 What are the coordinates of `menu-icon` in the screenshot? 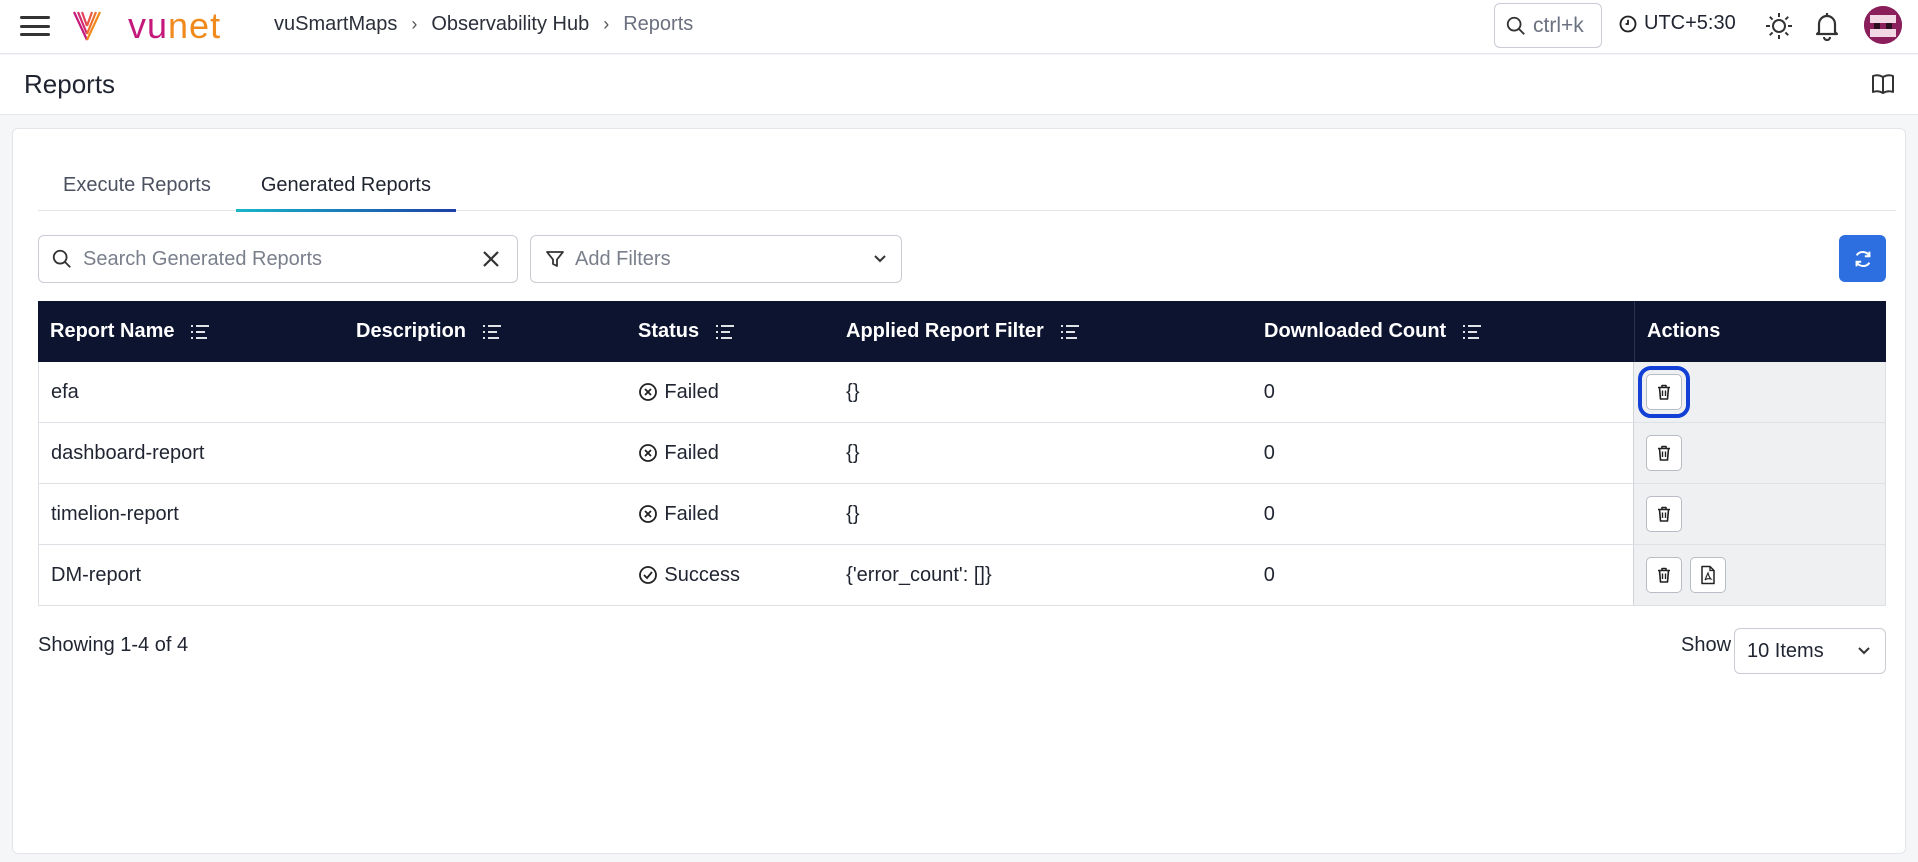 It's located at (35, 26).